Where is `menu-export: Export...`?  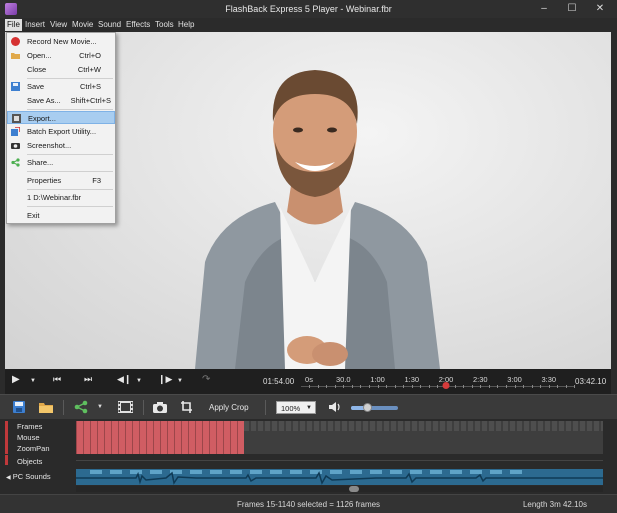
menu-export: Export... is located at coordinates (61, 117).